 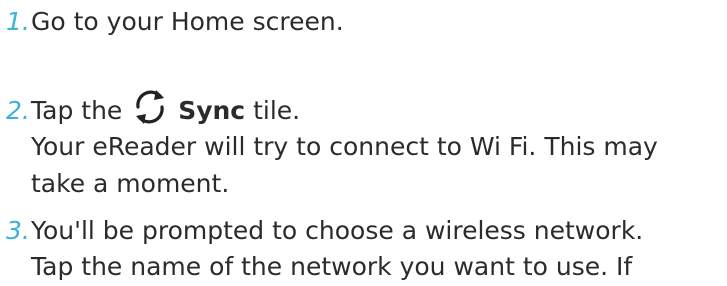 I want to click on step-text-suffix: tile., so click(x=273, y=110).